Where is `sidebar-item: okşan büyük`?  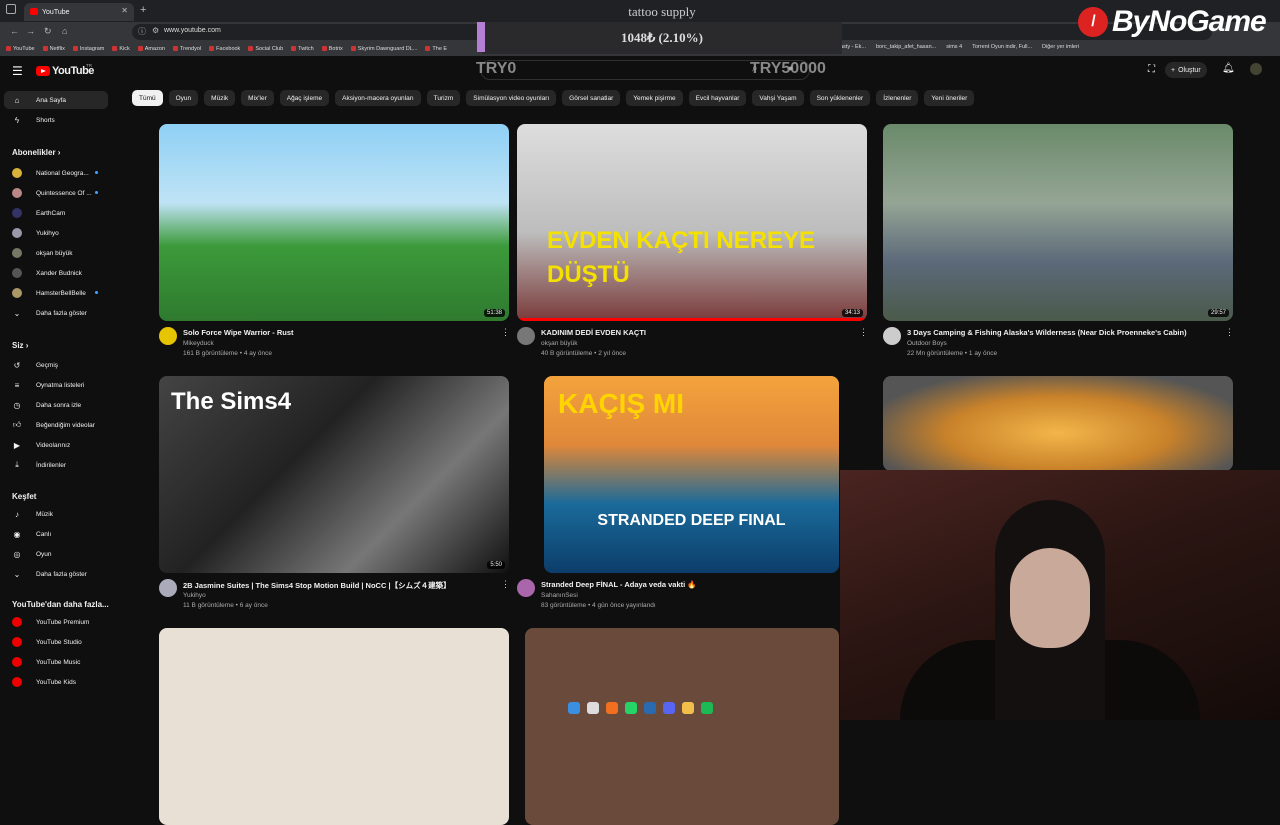 sidebar-item: okşan büyük is located at coordinates (56, 253).